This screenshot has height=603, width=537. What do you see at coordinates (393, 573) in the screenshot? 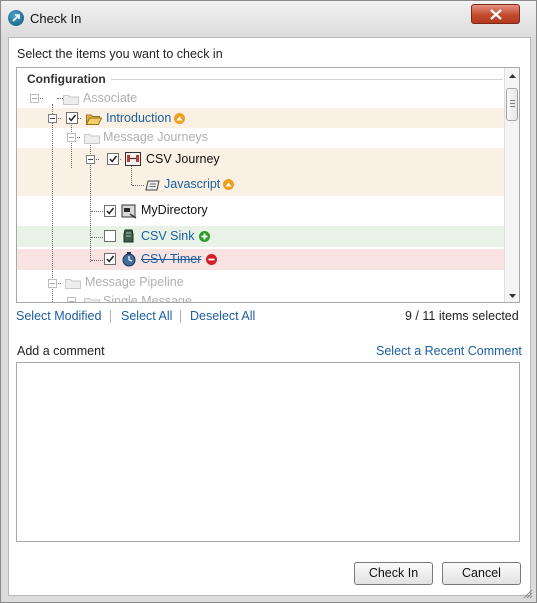
I see `check-in-button: Check In` at bounding box center [393, 573].